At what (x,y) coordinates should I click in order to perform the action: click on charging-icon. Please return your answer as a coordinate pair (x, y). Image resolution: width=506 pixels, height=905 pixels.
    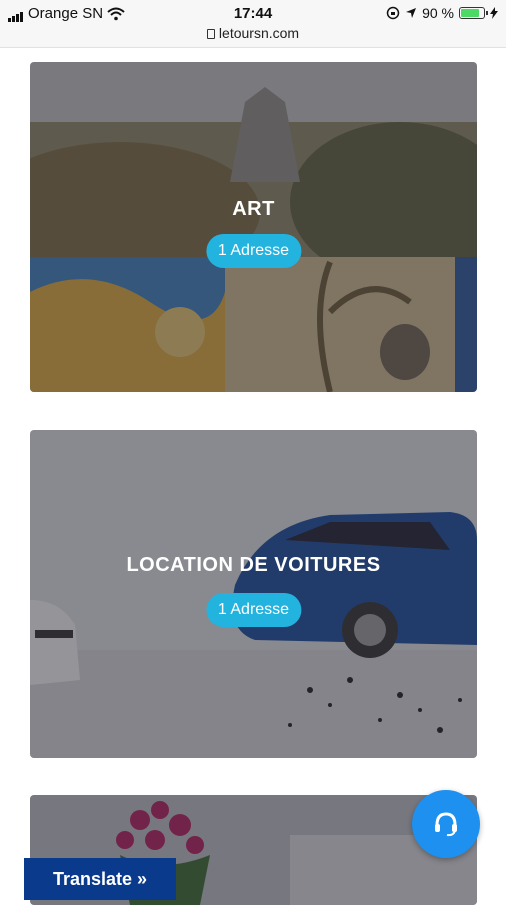
    Looking at the image, I should click on (494, 13).